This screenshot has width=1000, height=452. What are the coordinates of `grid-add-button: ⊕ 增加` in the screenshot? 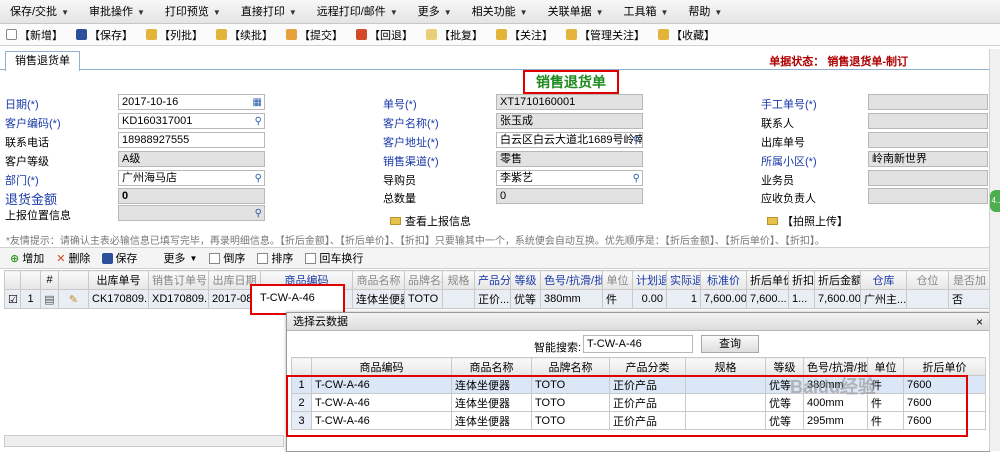 It's located at (27, 258).